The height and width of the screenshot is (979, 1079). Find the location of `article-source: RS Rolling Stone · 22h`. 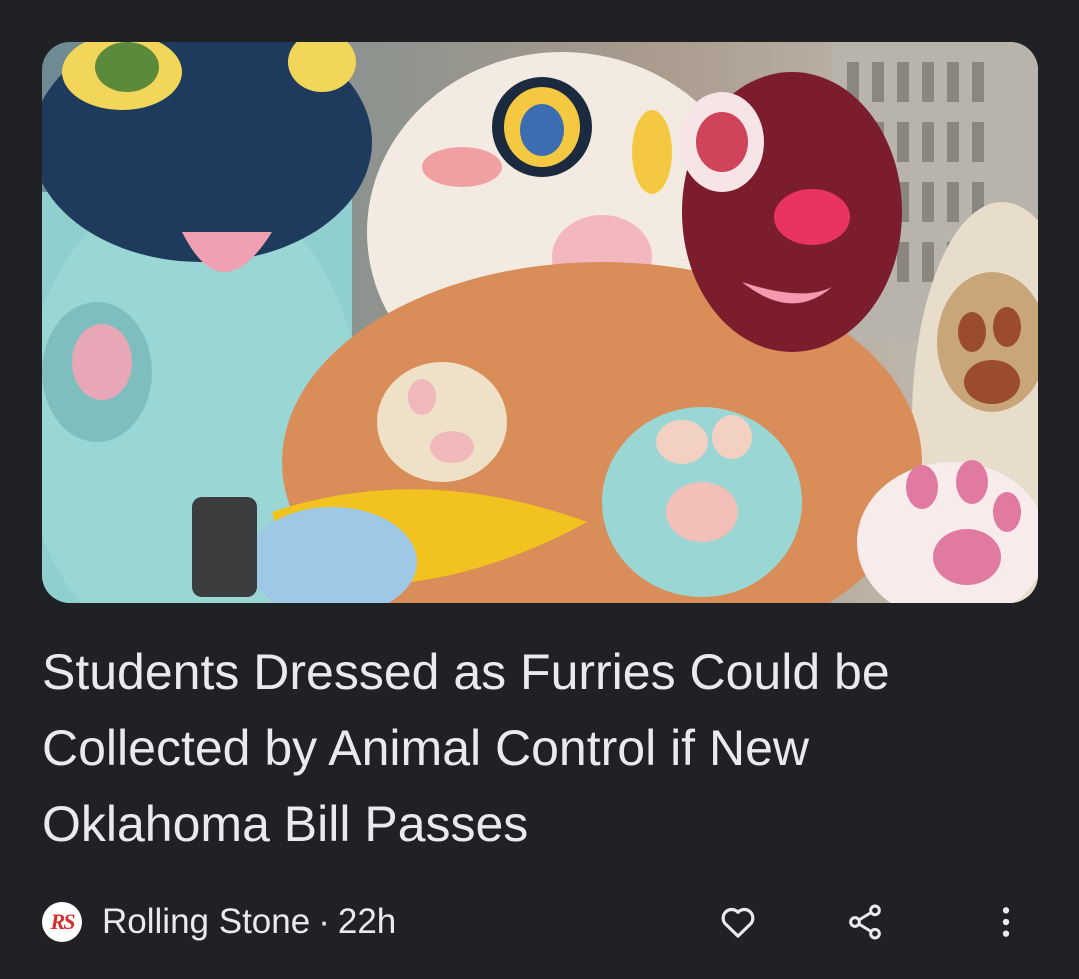

article-source: RS Rolling Stone · 22h is located at coordinates (219, 922).